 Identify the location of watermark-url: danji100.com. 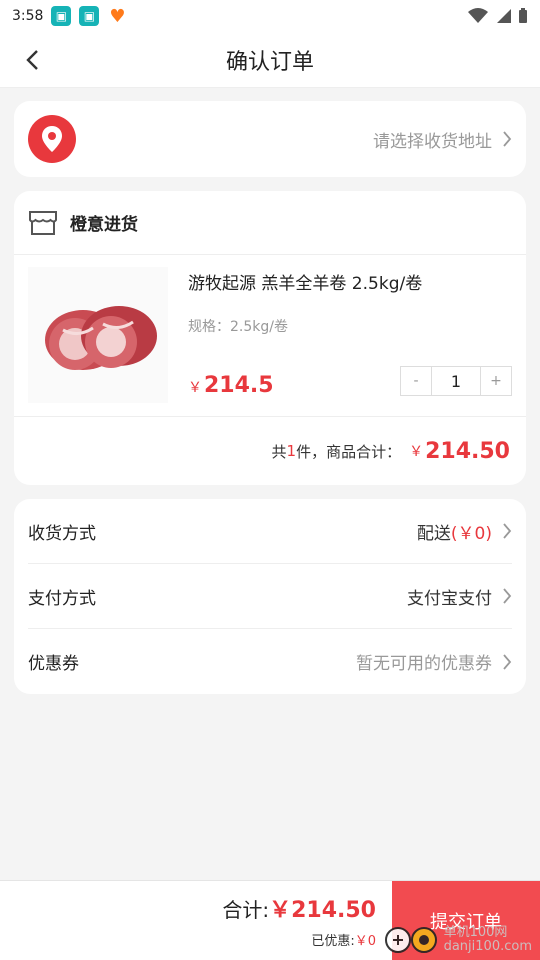
(487, 946).